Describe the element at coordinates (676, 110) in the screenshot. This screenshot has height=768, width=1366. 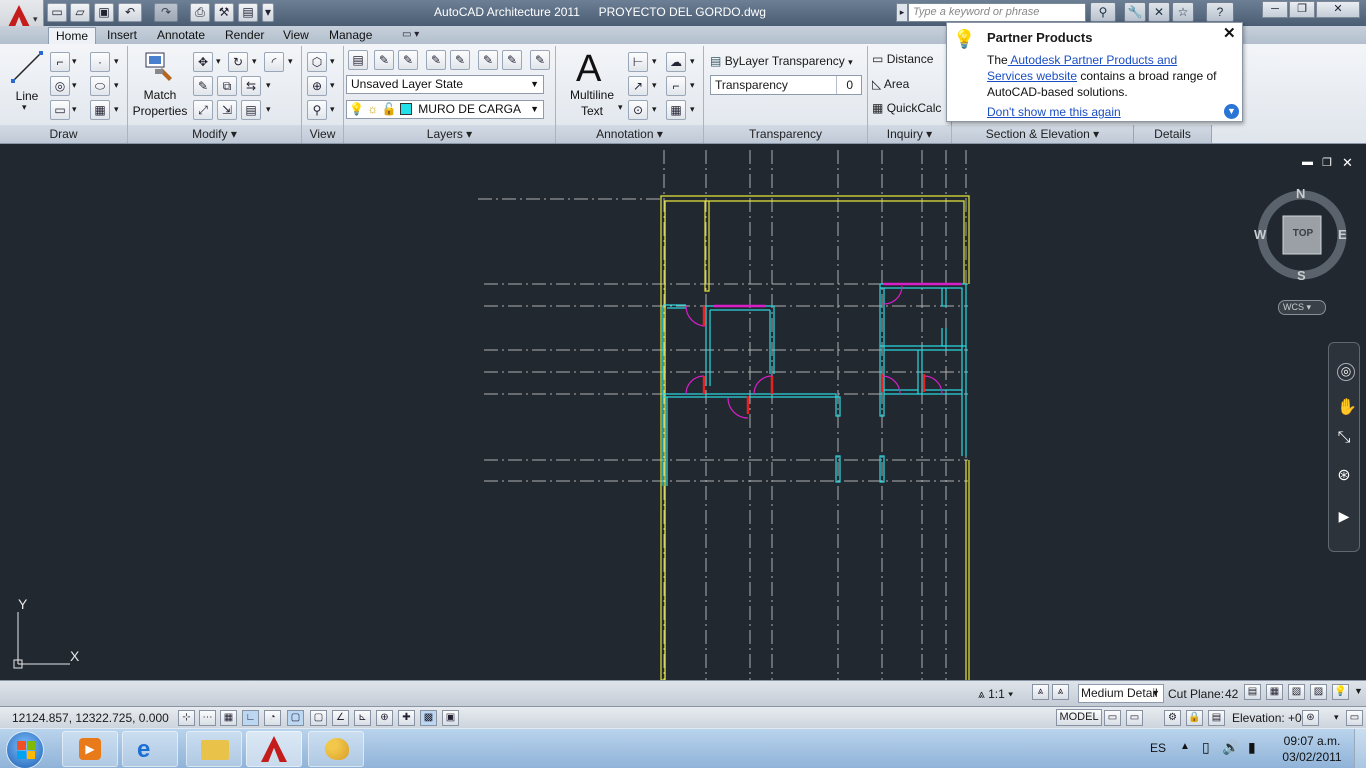
I see `data-table-icon: ▦` at that location.